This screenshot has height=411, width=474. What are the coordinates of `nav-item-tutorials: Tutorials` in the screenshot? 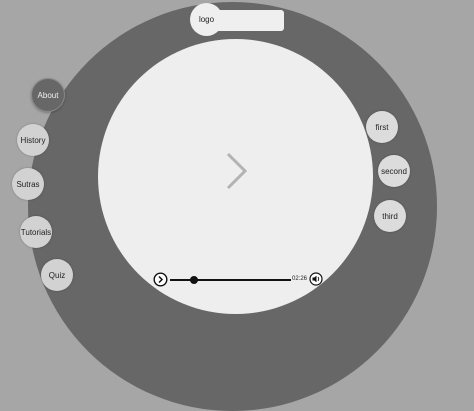 It's located at (36, 232).